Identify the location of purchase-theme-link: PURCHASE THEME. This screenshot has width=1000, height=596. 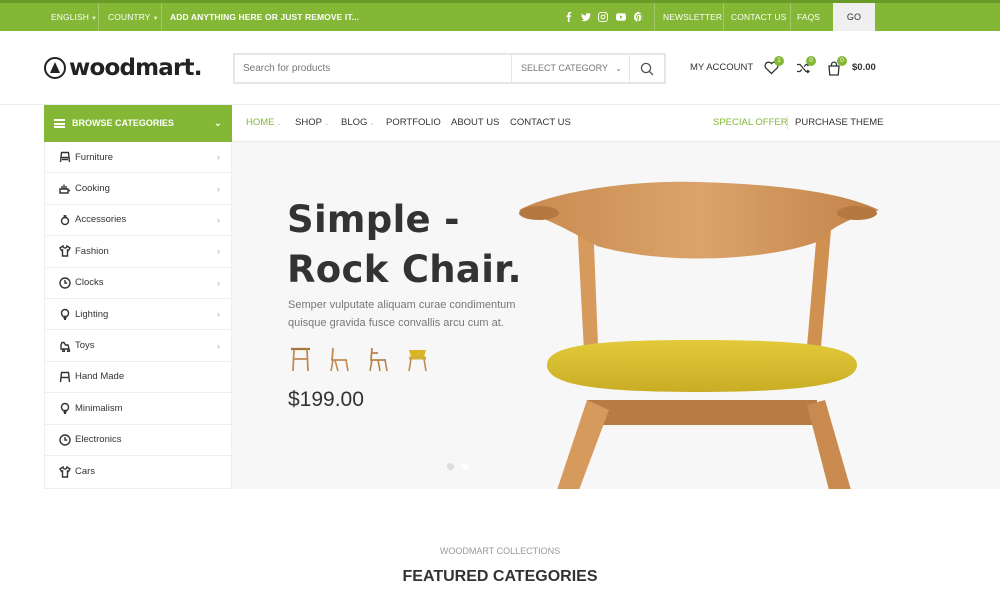
(839, 122).